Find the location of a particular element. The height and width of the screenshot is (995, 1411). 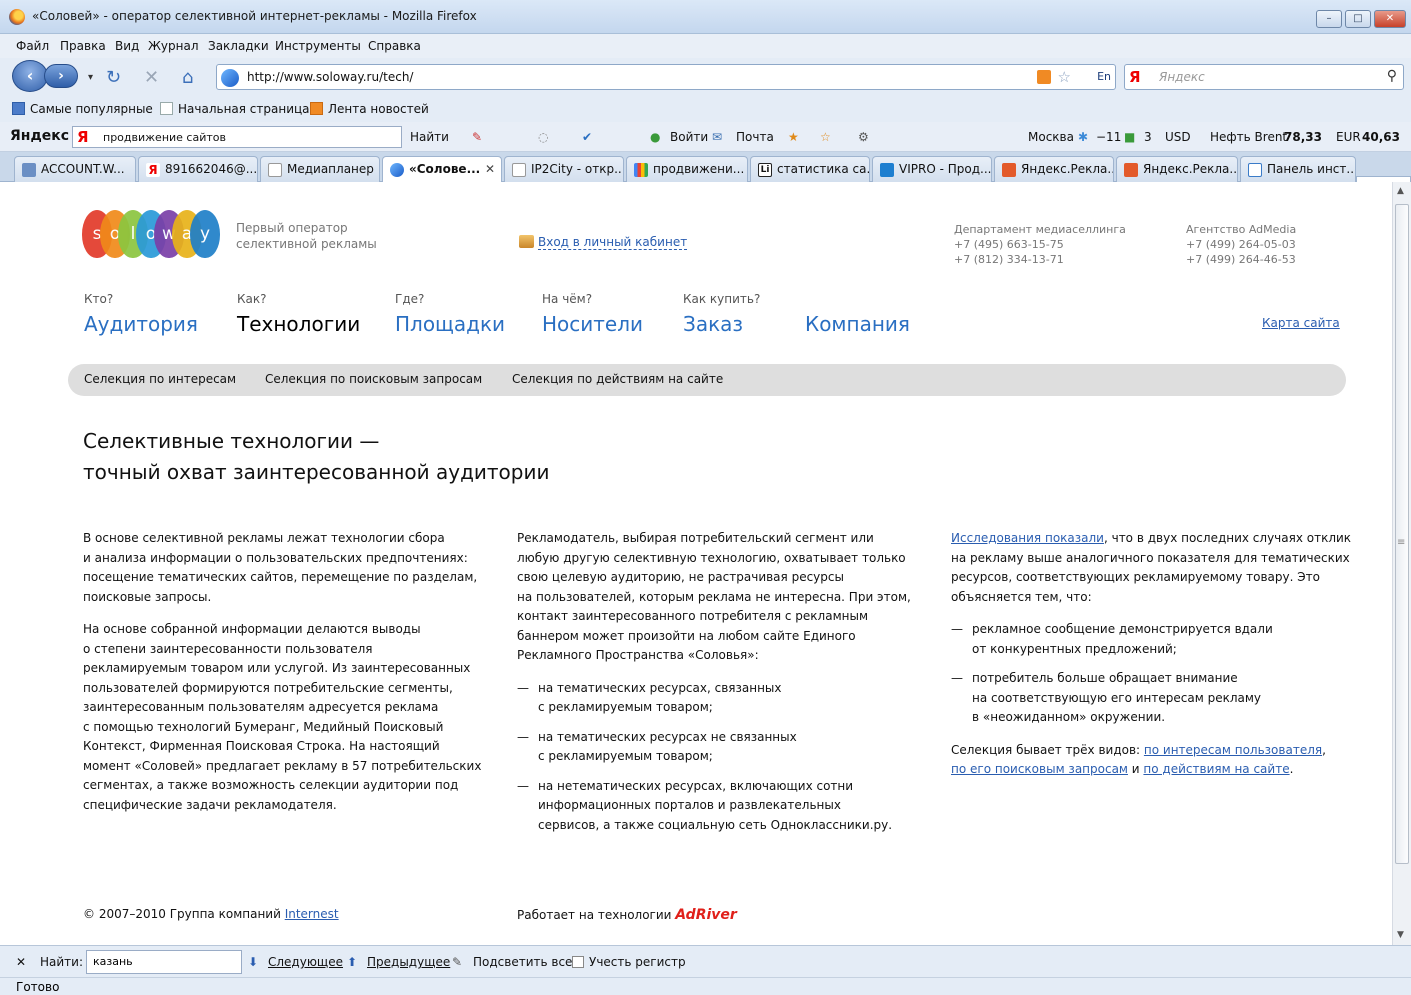

find-previous-button: Предыдущее is located at coordinates (408, 962).